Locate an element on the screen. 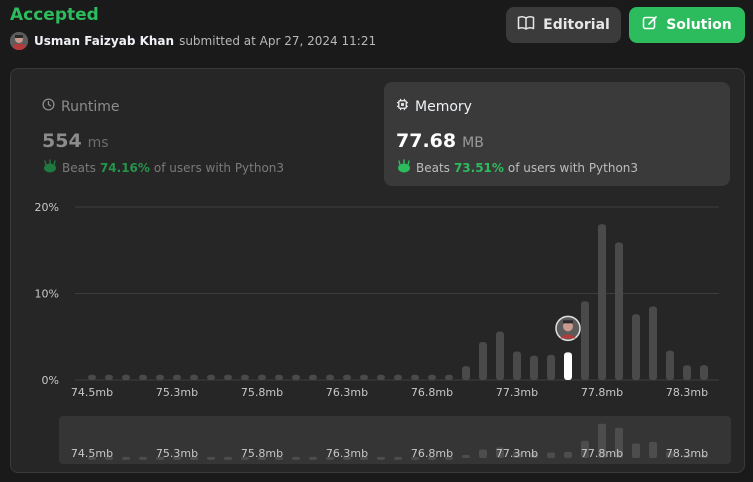  x-tick-label: 75.8mb is located at coordinates (262, 392).